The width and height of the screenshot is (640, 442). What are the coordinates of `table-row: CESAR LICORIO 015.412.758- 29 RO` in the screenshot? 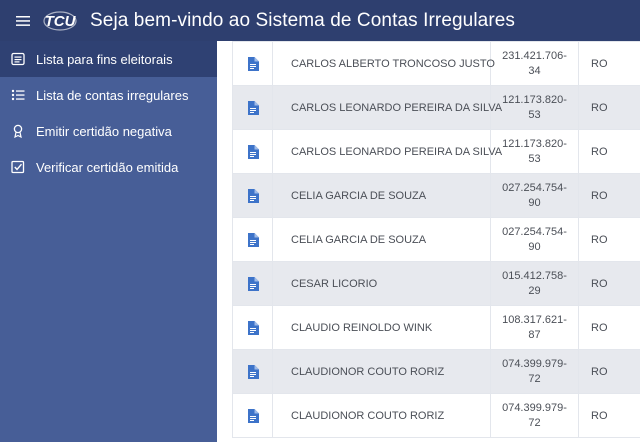 It's located at (436, 283).